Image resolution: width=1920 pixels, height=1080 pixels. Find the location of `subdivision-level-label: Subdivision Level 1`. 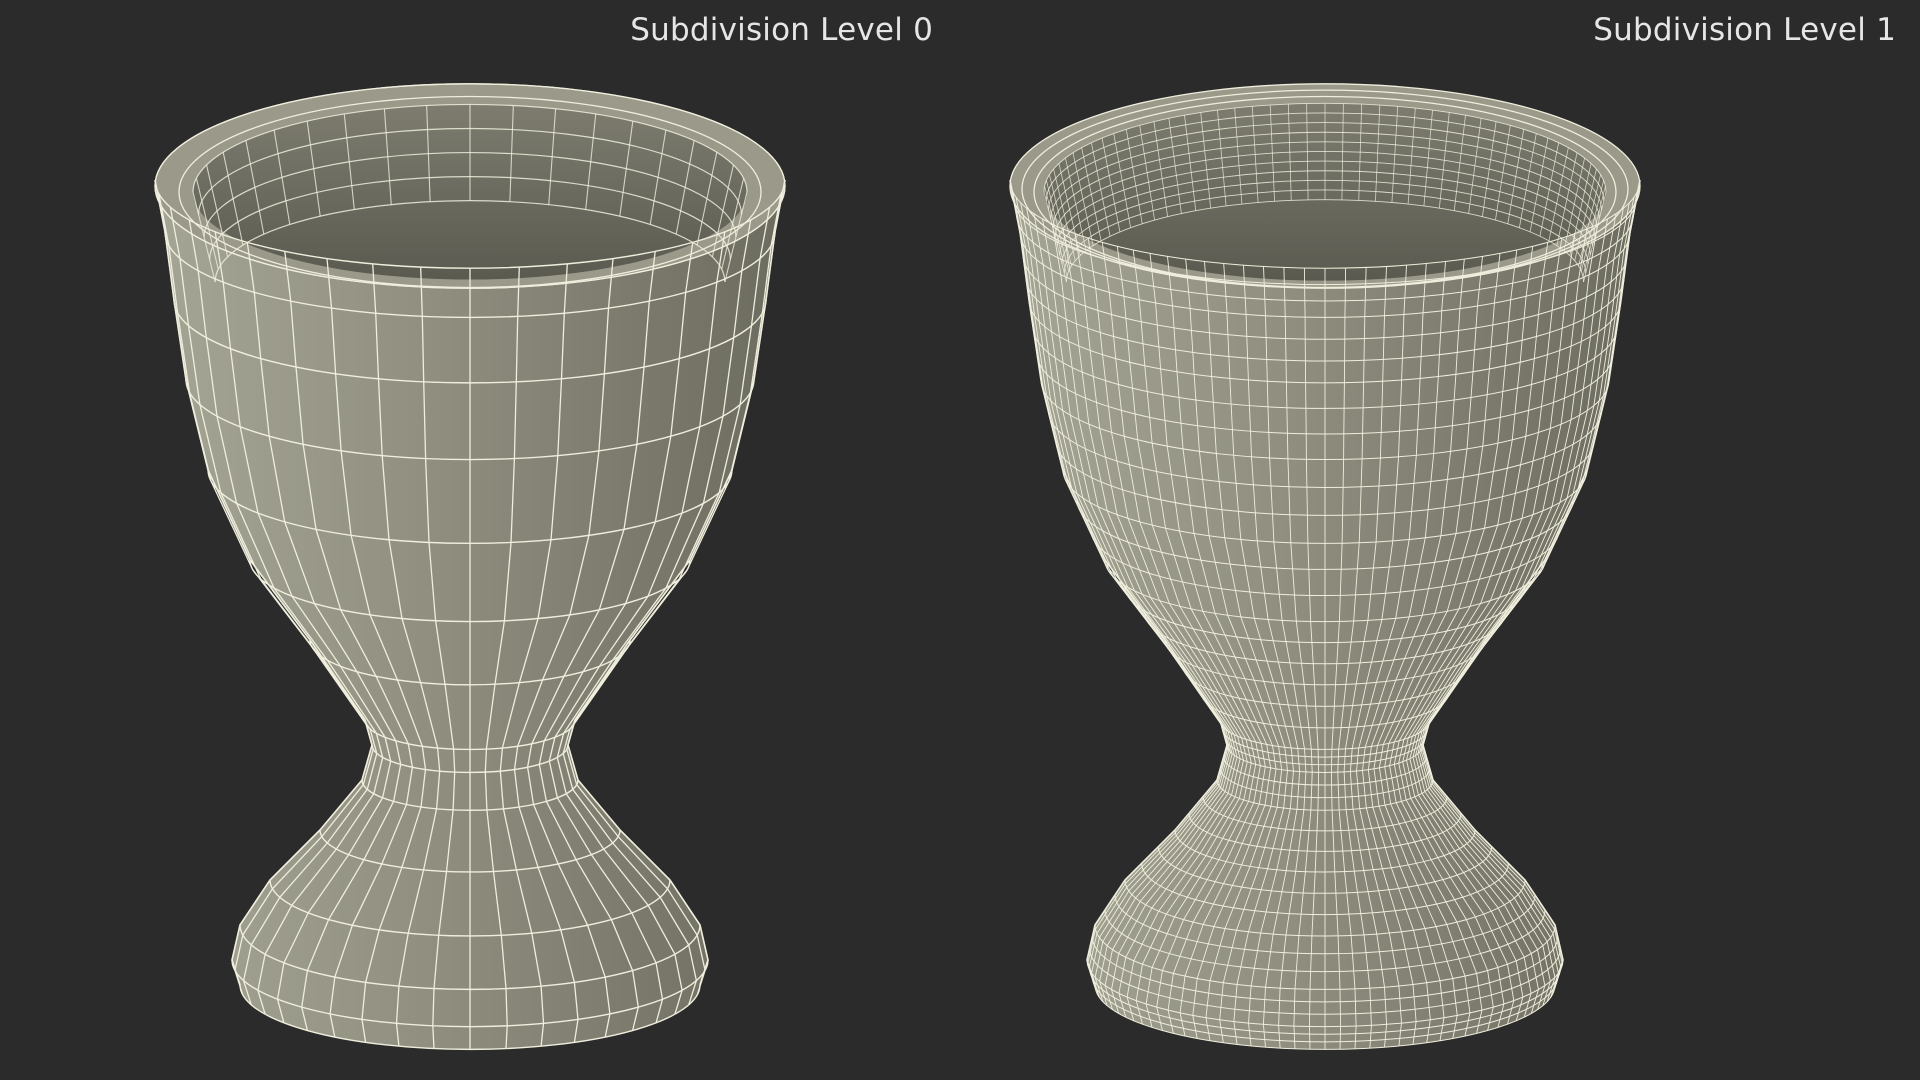

subdivision-level-label: Subdivision Level 1 is located at coordinates (1744, 30).